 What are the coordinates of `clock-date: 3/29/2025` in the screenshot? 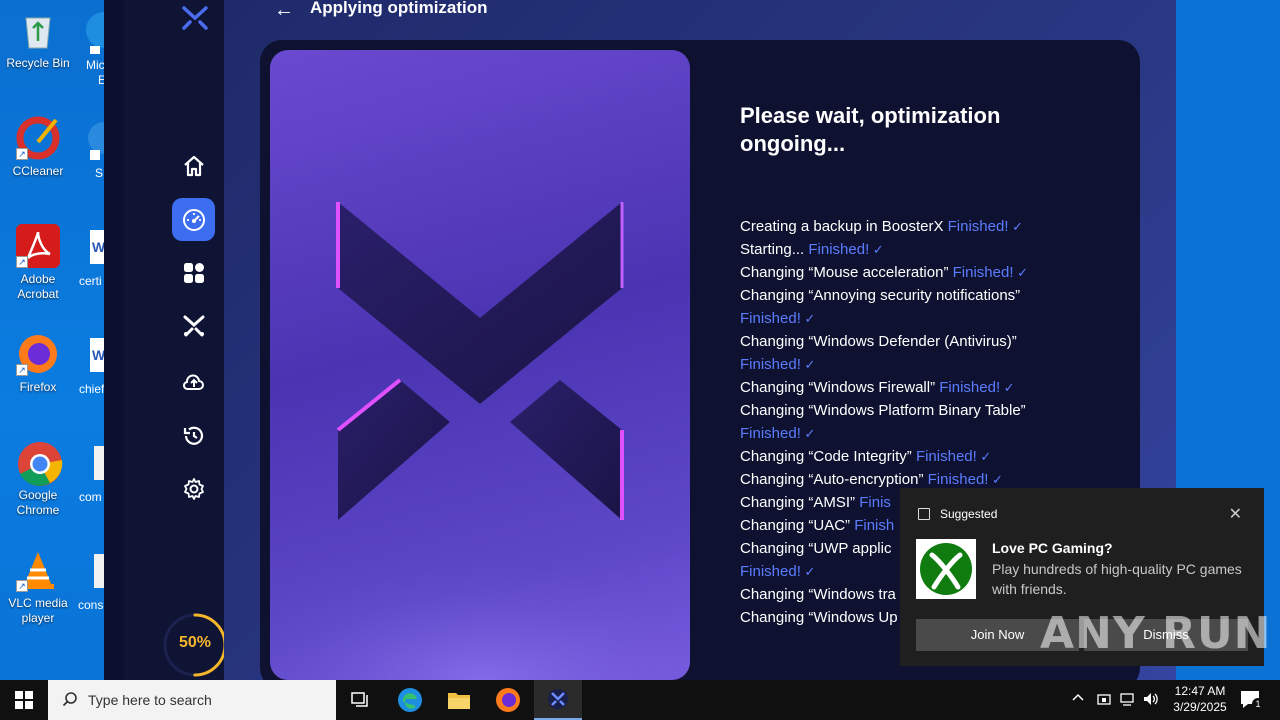 It's located at (1200, 707).